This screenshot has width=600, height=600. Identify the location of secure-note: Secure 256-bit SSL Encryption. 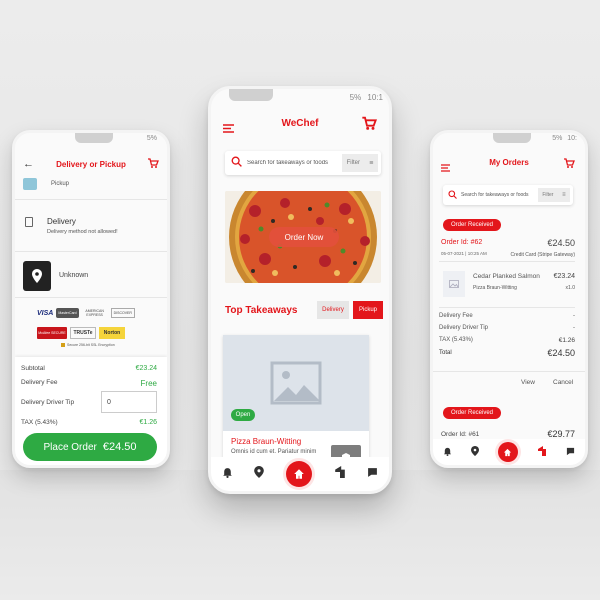
(88, 345).